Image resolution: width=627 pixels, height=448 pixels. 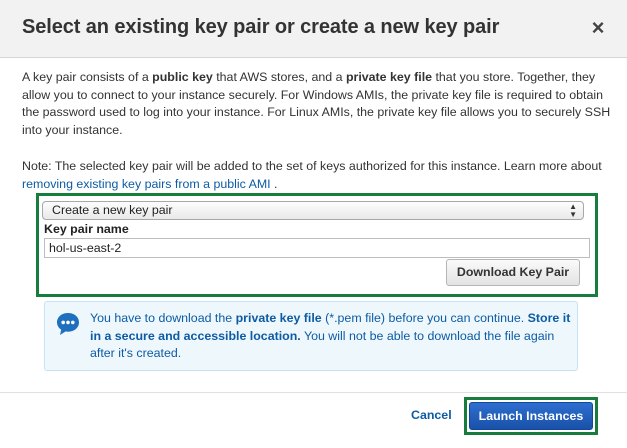 I want to click on info-private-key-file: private key file, so click(x=278, y=318).